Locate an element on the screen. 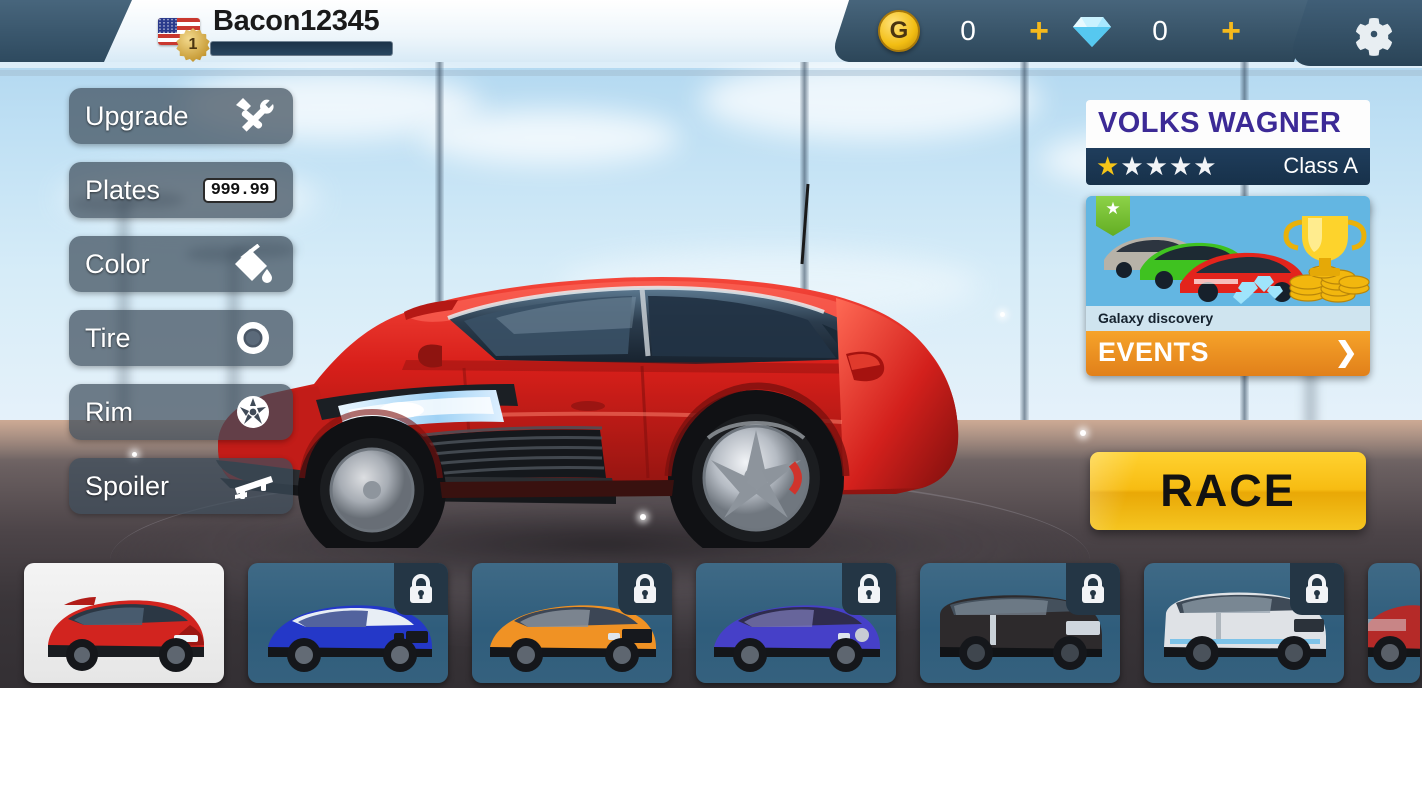 Image resolution: width=1422 pixels, height=800 pixels. car-card-red-hatchback is located at coordinates (124, 623).